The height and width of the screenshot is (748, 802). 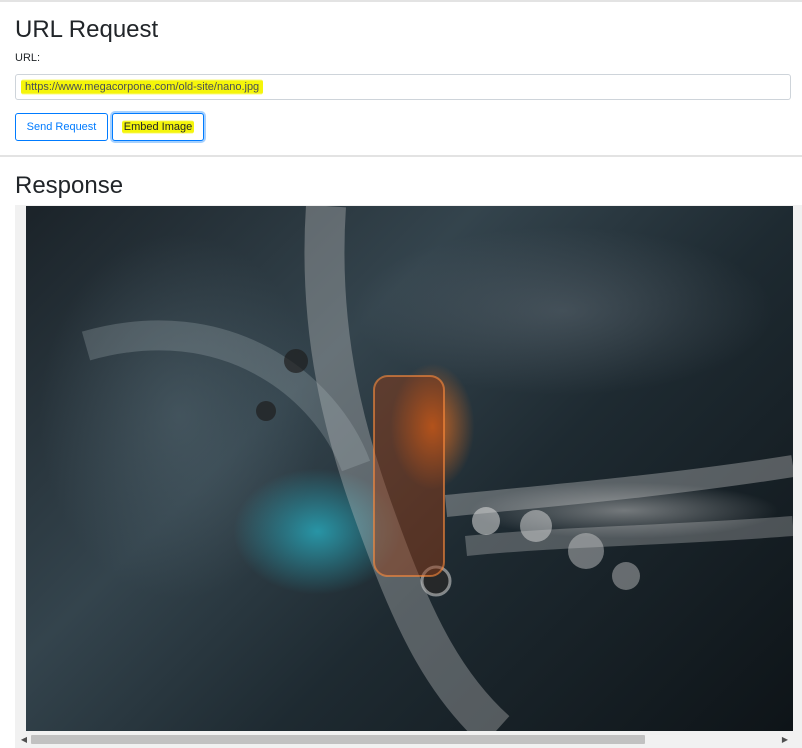 I want to click on horizontal-scrollbar: ◀ ▶, so click(x=408, y=740).